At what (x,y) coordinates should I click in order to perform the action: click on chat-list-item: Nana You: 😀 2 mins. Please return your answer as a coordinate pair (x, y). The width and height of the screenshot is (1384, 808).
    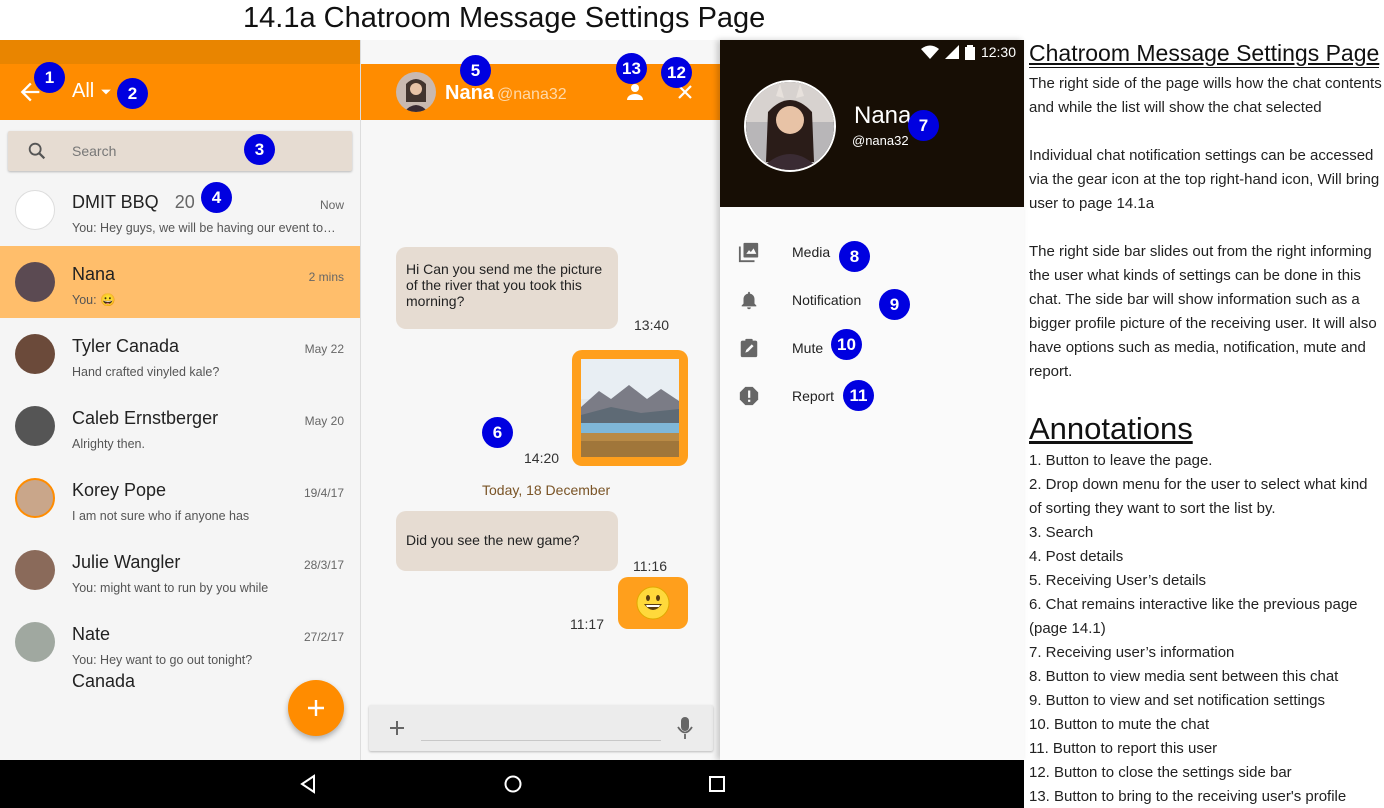
    Looking at the image, I should click on (180, 282).